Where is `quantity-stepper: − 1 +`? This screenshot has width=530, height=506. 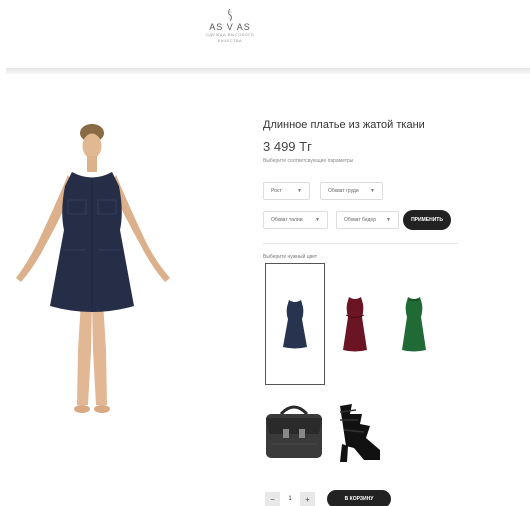 quantity-stepper: − 1 + is located at coordinates (290, 498).